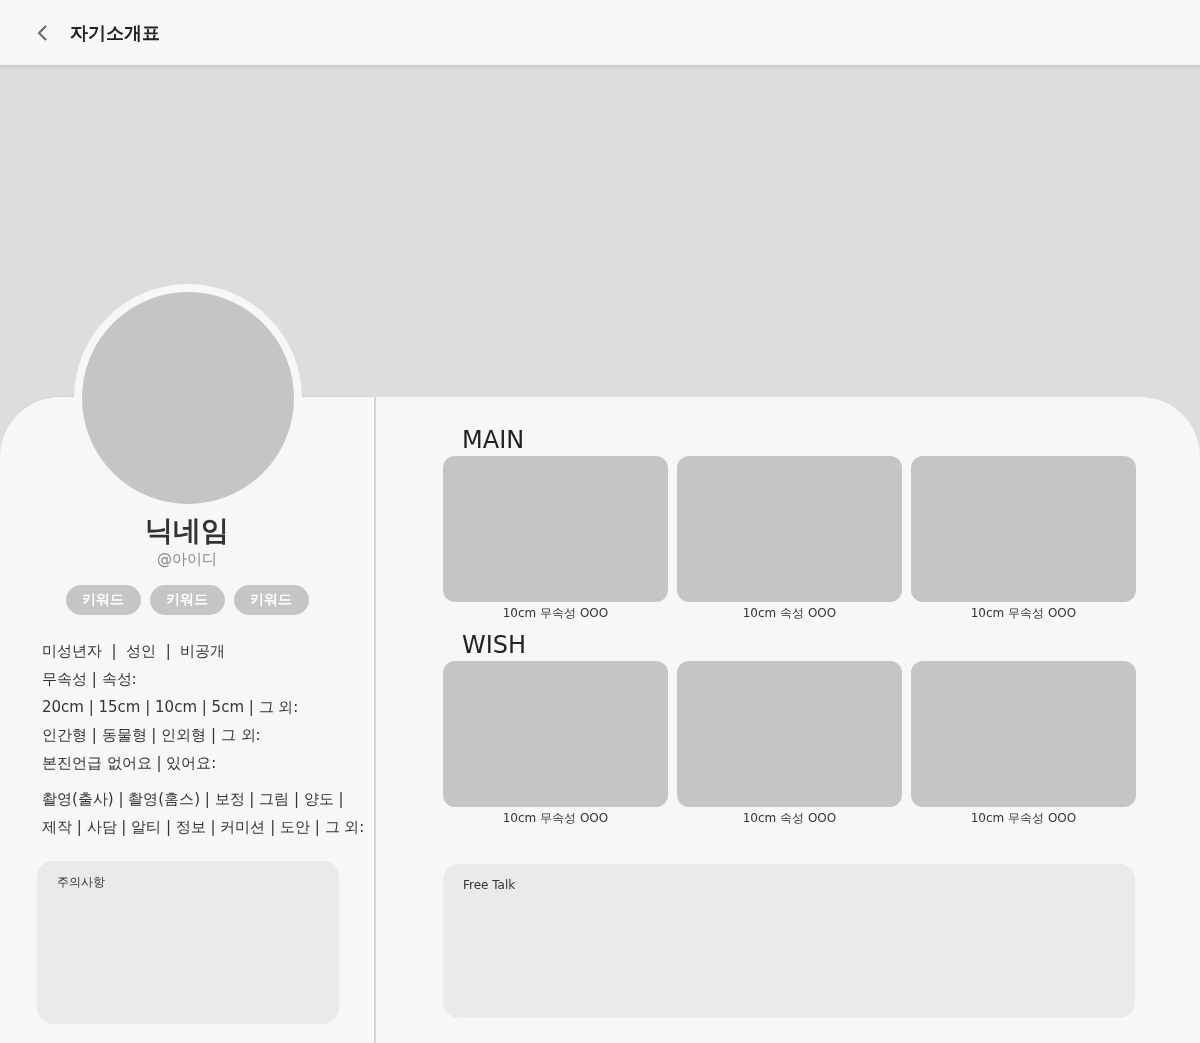 This screenshot has height=1043, width=1200. What do you see at coordinates (204, 827) in the screenshot?
I see `option-line: 제작 | 사담 | 알티 | 정보 | 커미션 | 도안 | 그 외:` at bounding box center [204, 827].